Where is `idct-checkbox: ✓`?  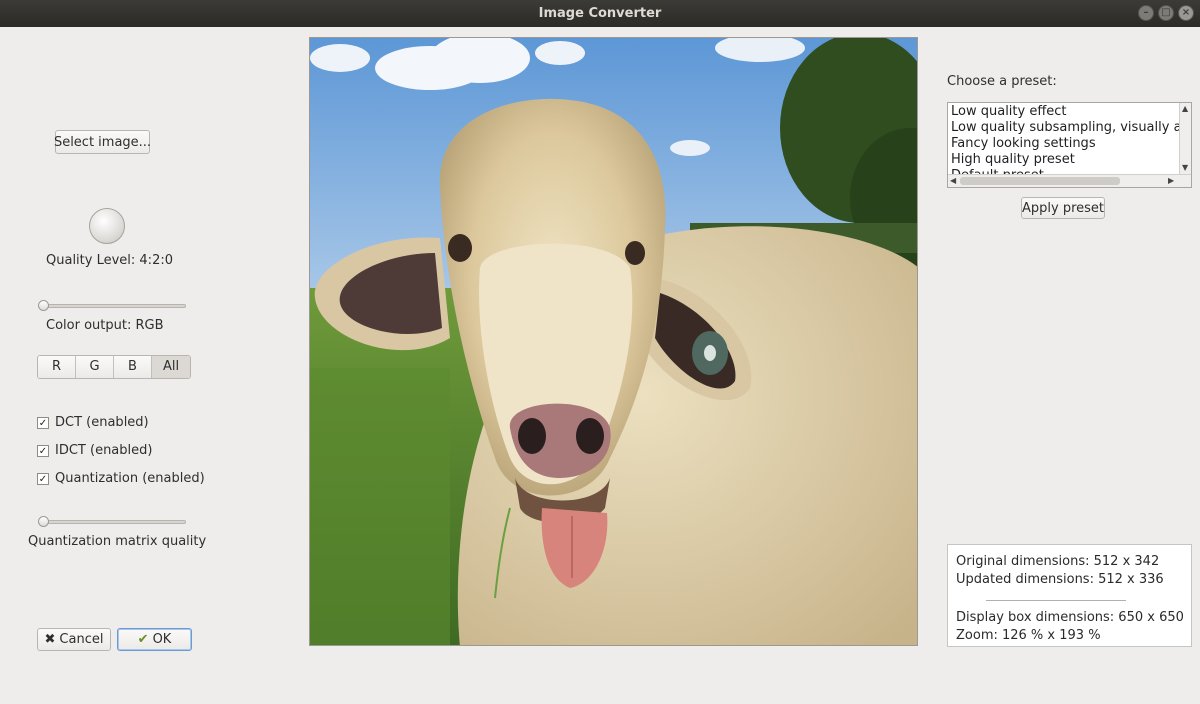
idct-checkbox: ✓ is located at coordinates (43, 450).